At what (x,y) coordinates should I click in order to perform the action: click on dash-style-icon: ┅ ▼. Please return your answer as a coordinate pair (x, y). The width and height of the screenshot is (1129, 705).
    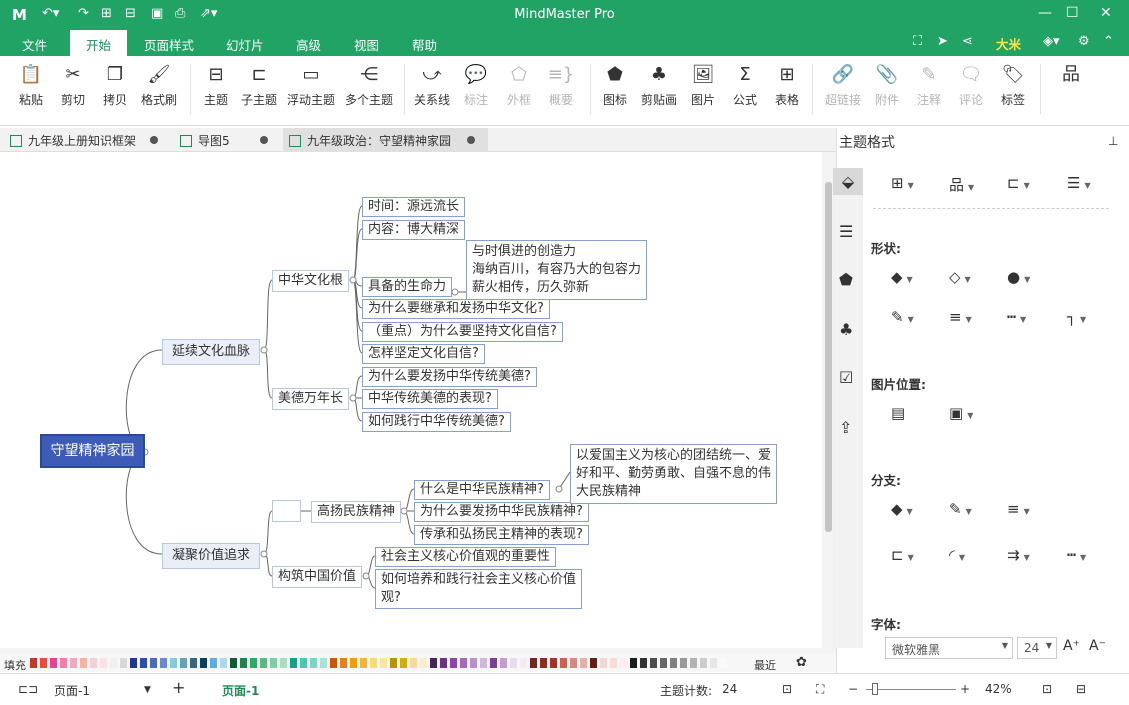
    Looking at the image, I should click on (1016, 317).